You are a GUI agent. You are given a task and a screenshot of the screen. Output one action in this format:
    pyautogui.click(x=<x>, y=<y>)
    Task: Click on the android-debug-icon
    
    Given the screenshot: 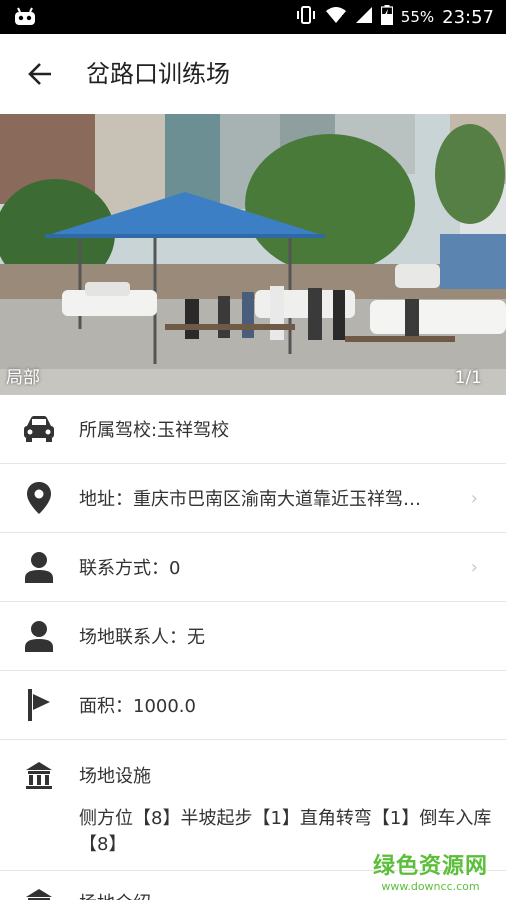 What is the action you would take?
    pyautogui.click(x=25, y=19)
    